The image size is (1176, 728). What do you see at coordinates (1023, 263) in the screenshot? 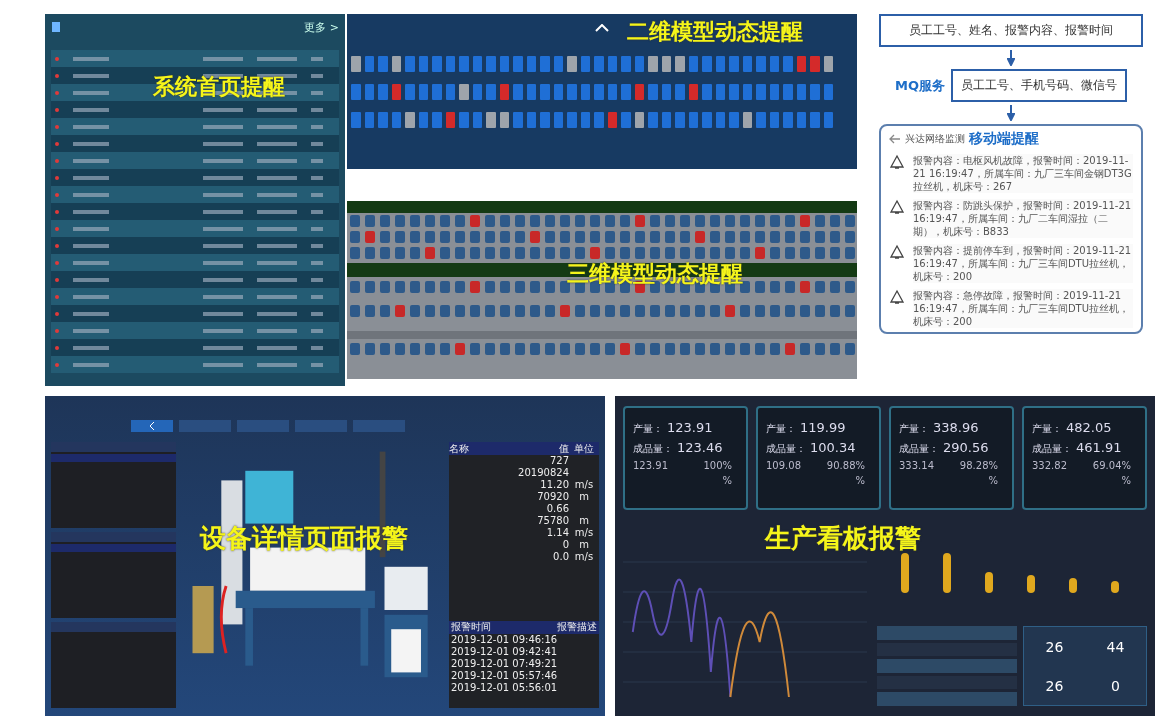
I see `alert-message: 报警内容：提前停车到，报警时间：2019-11-21 16:19:47，所属车间：九厂三车间DTU拉丝机，机床号：200` at bounding box center [1023, 263].